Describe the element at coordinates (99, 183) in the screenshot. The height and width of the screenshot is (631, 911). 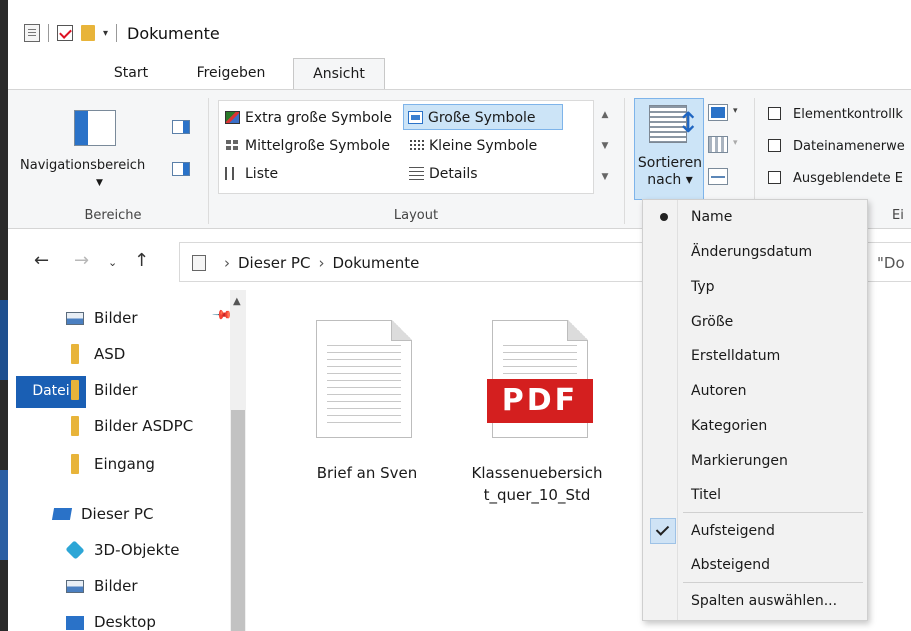
I see `chevron-down-icon: ▼` at that location.